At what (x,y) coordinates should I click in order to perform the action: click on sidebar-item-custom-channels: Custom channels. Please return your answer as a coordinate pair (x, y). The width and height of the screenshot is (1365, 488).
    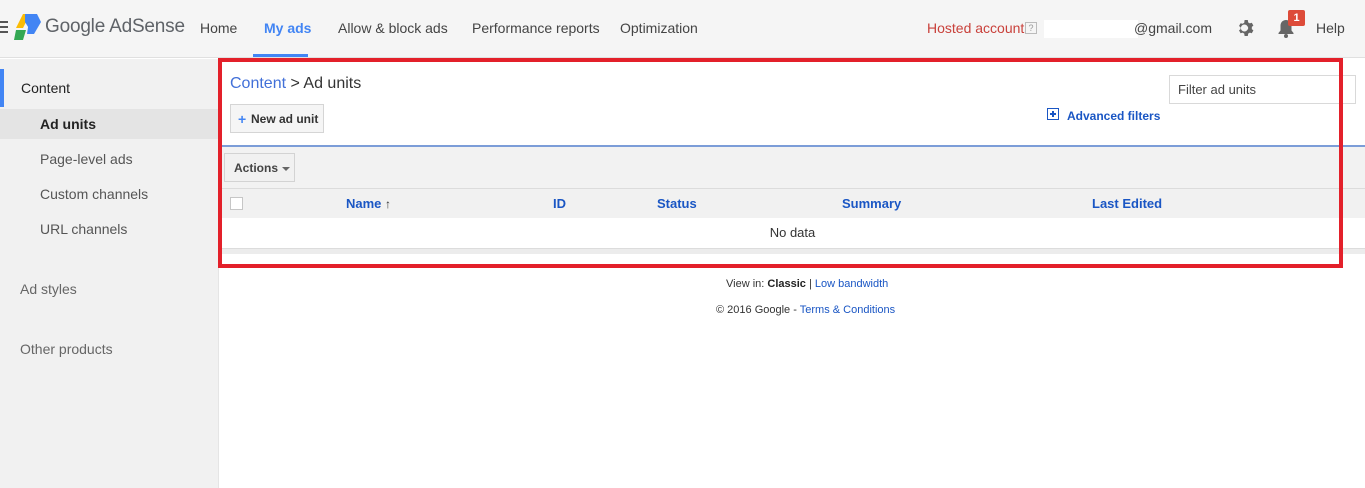
    Looking at the image, I should click on (109, 194).